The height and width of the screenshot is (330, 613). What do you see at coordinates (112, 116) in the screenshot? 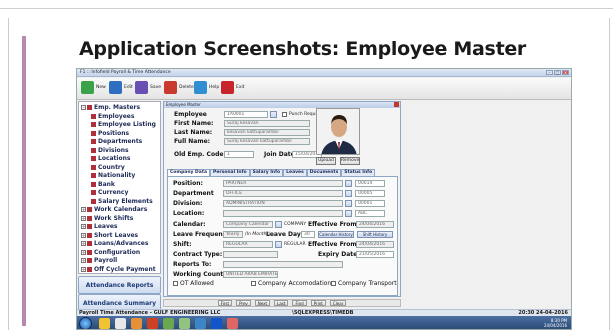
I see `tree-item: Employees` at bounding box center [112, 116].